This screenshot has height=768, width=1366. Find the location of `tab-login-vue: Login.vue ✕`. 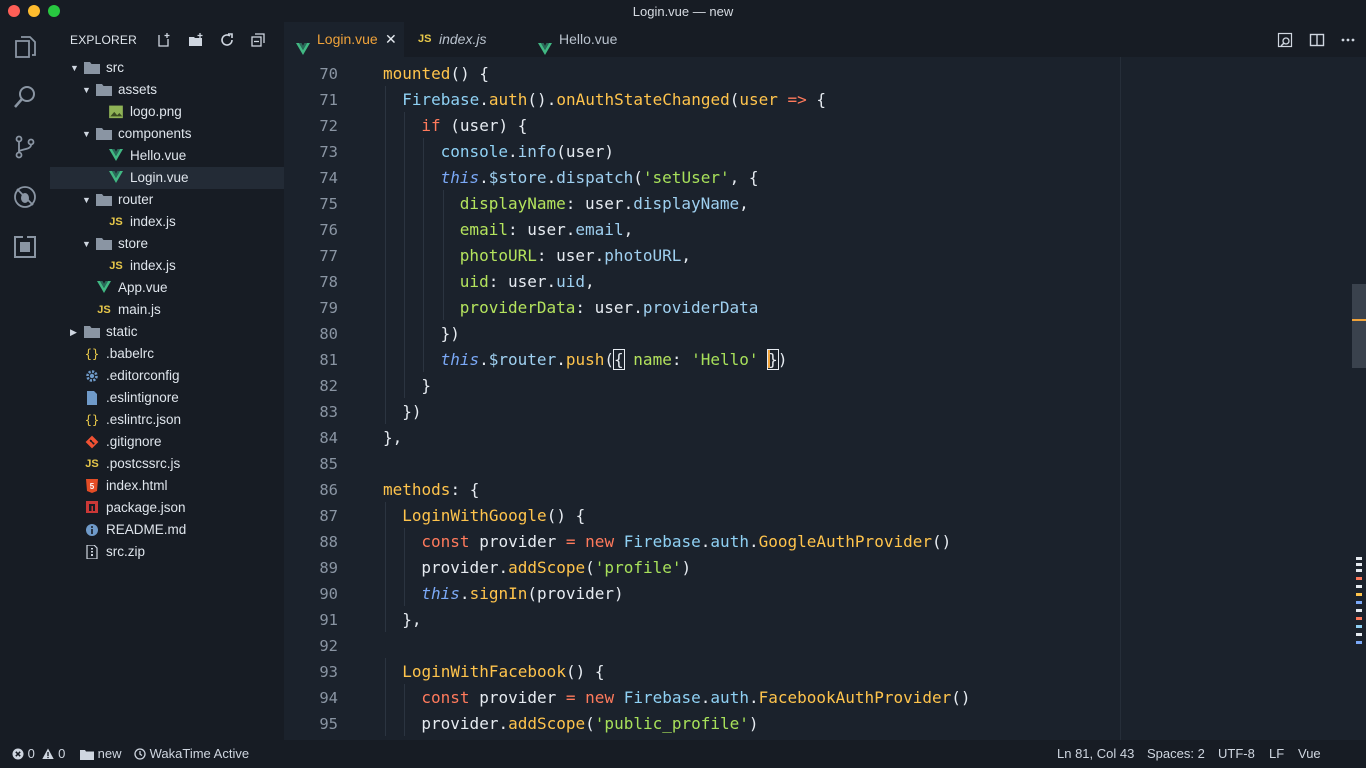

tab-login-vue: Login.vue ✕ is located at coordinates (344, 39).